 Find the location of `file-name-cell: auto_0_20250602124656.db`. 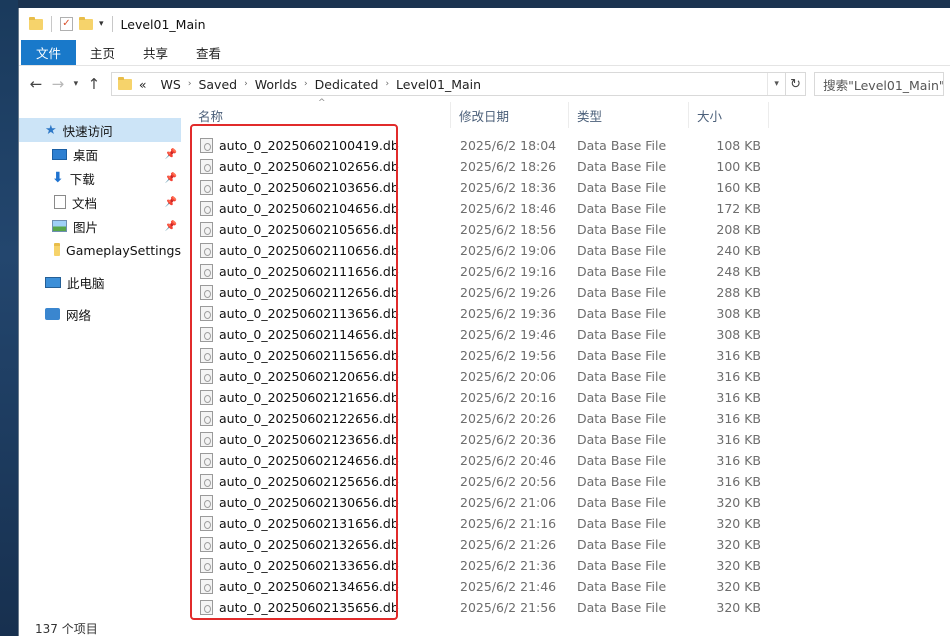

file-name-cell: auto_0_20250602124656.db is located at coordinates (316, 460).